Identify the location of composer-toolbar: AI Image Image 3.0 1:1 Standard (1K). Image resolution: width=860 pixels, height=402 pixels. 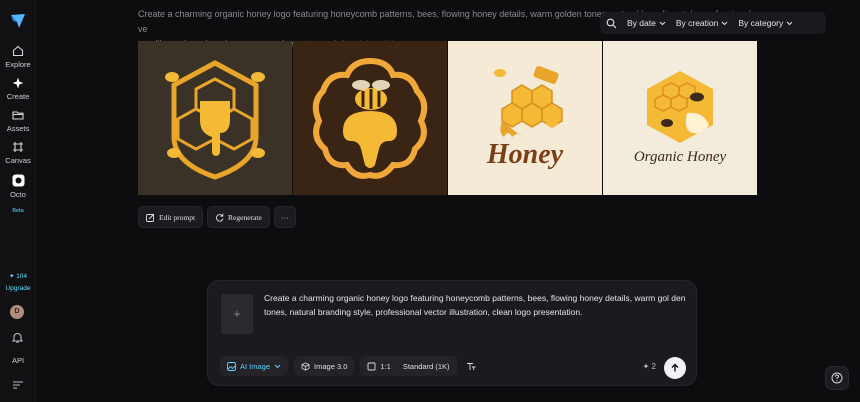
(349, 366).